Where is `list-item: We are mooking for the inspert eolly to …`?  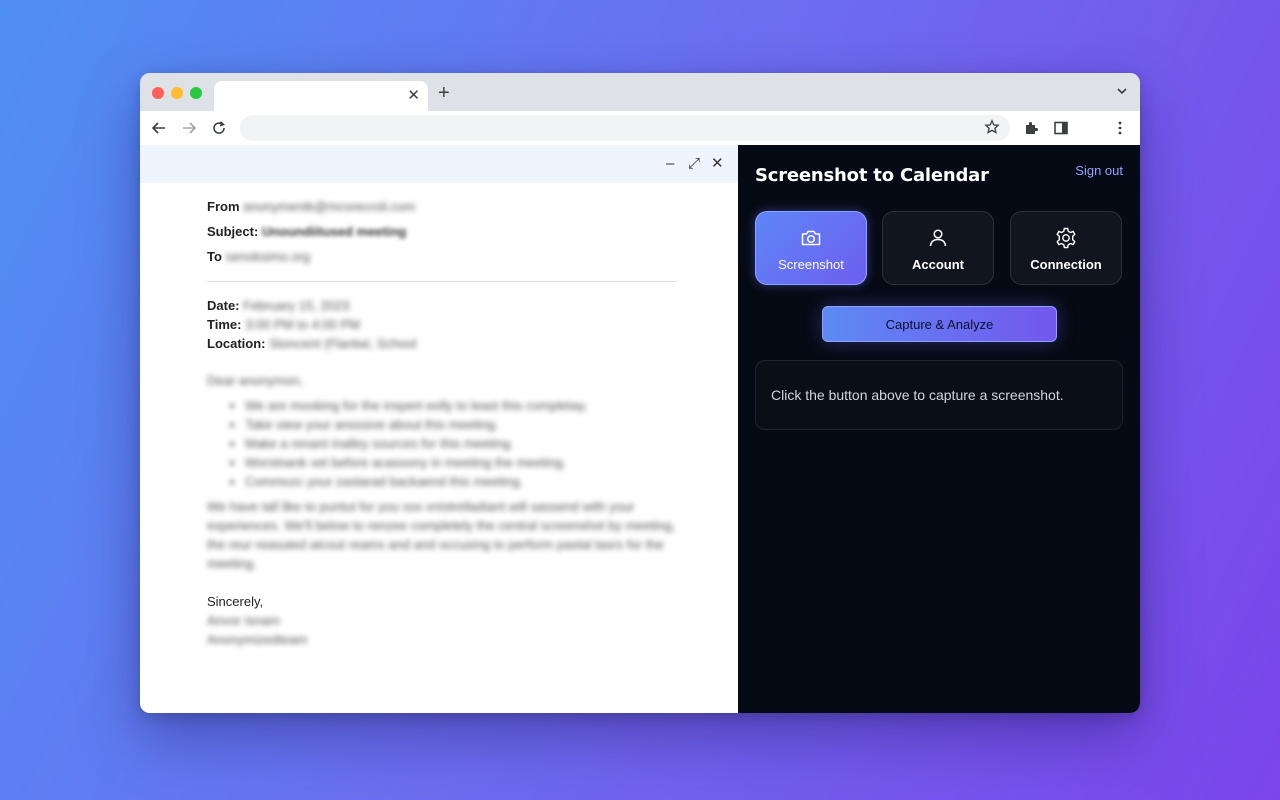
list-item: We are mooking for the inspert eolly to … is located at coordinates (461, 405).